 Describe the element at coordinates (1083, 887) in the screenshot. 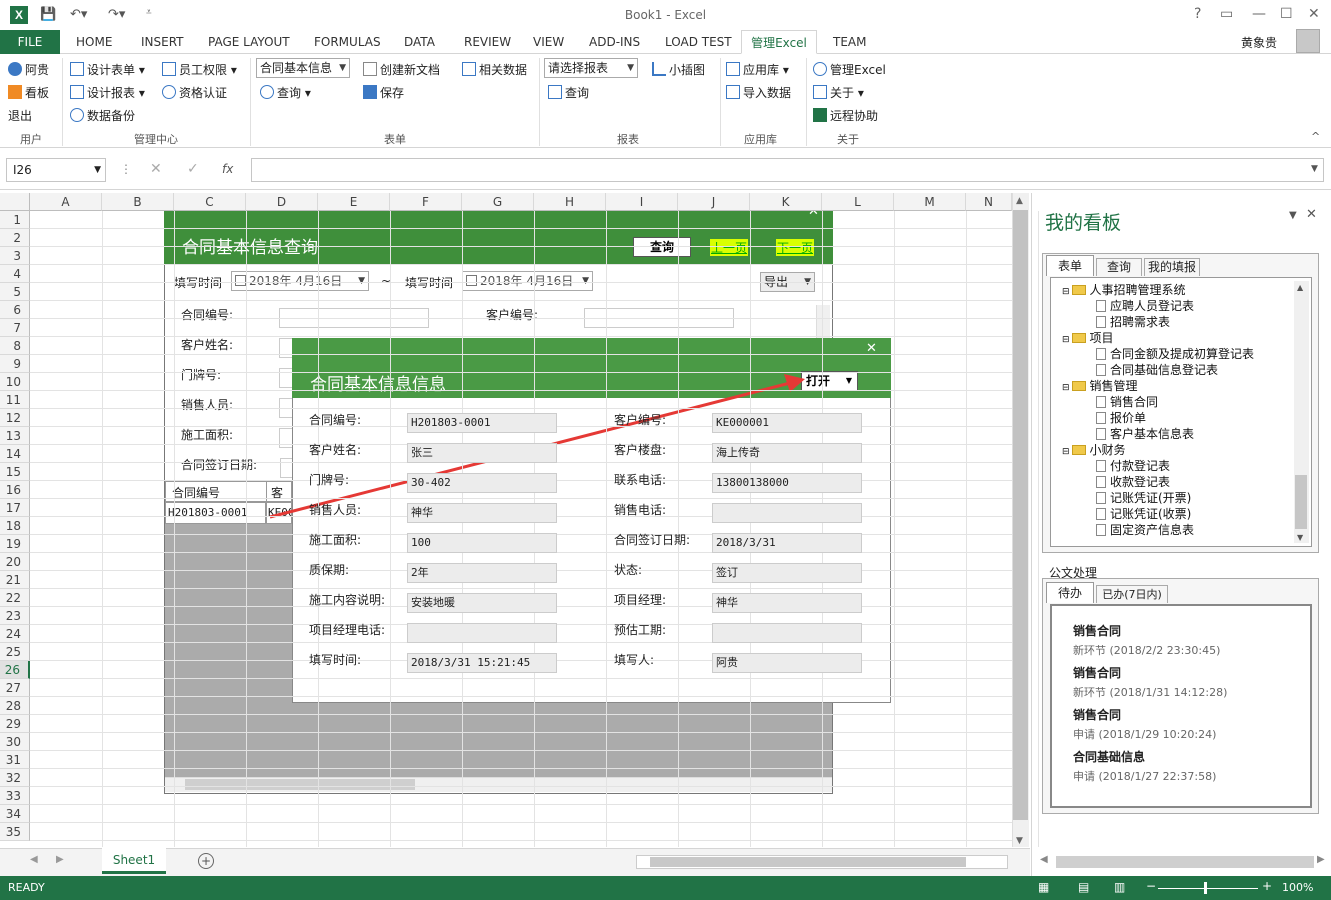

I see `page-layout-view-icon: ▤` at that location.